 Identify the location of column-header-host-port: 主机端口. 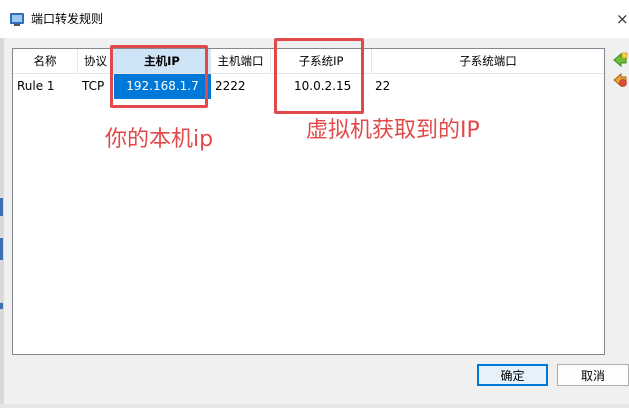
(241, 61).